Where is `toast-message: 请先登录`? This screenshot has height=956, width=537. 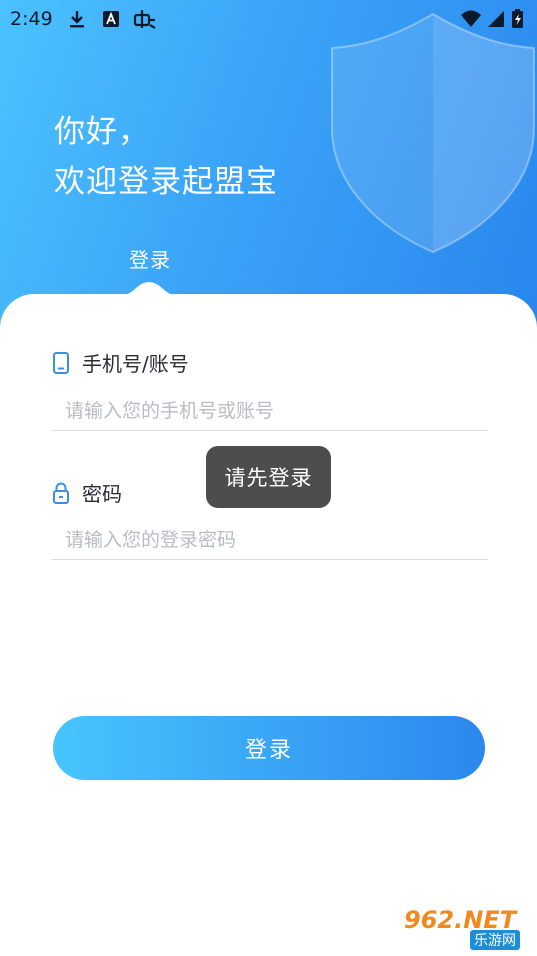 toast-message: 请先登录 is located at coordinates (268, 477).